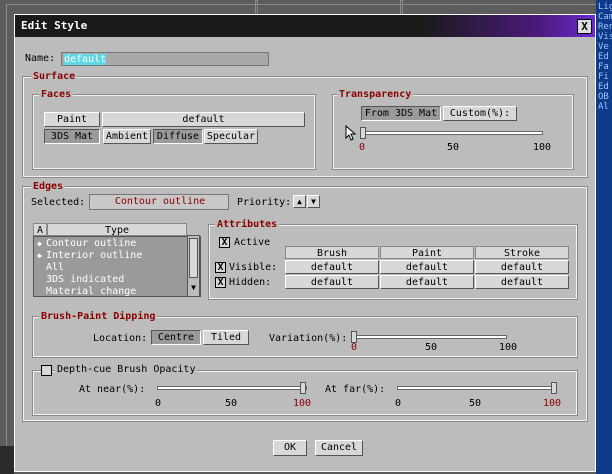 This screenshot has height=474, width=612. Describe the element at coordinates (231, 136) in the screenshot. I see `specular-button: Specular` at that location.